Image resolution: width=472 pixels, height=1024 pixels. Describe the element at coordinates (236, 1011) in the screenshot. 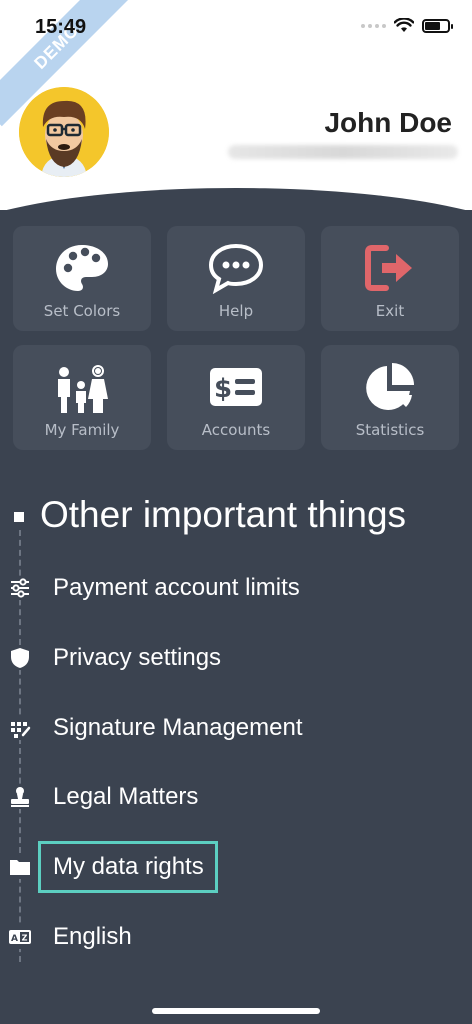

I see `home-indicator` at that location.